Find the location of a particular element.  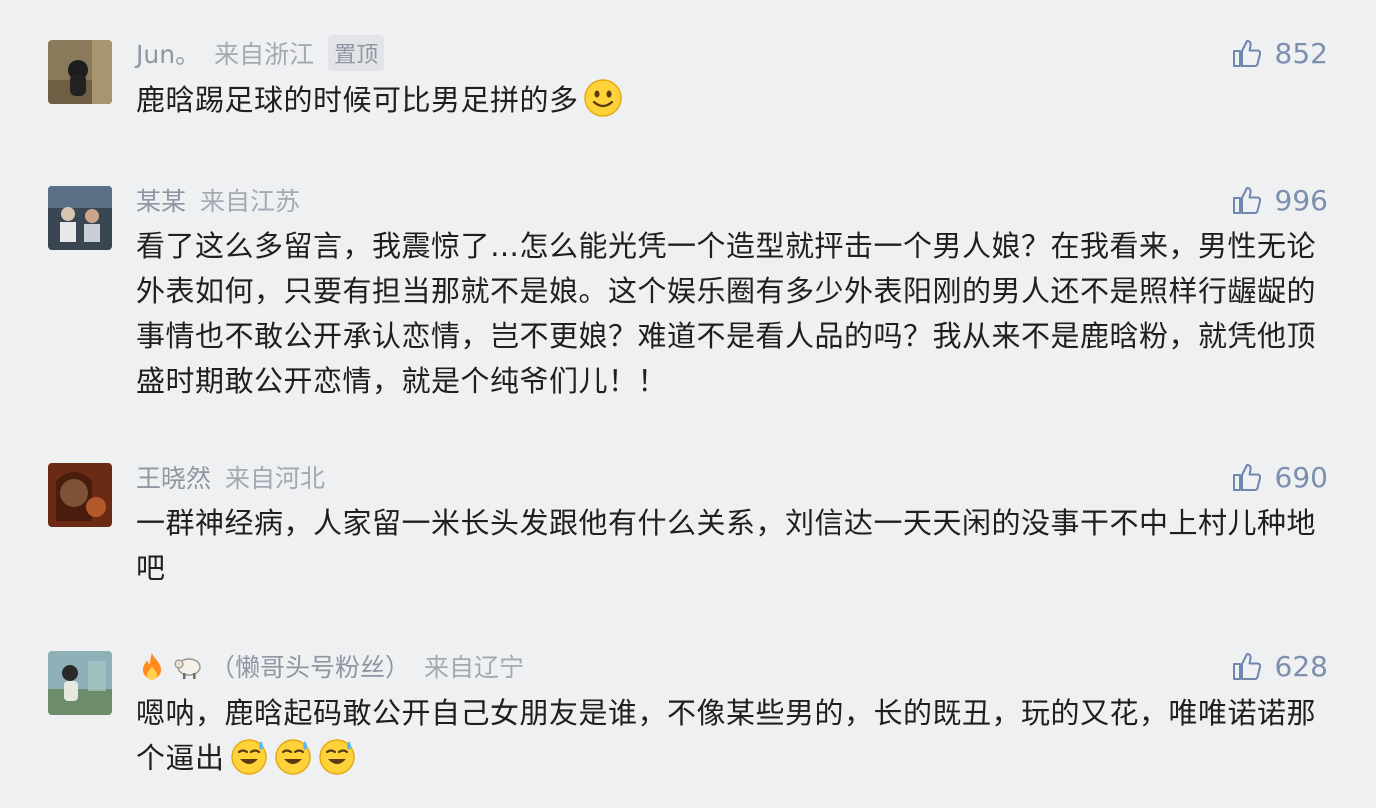

like-count: 996 is located at coordinates (1301, 200).